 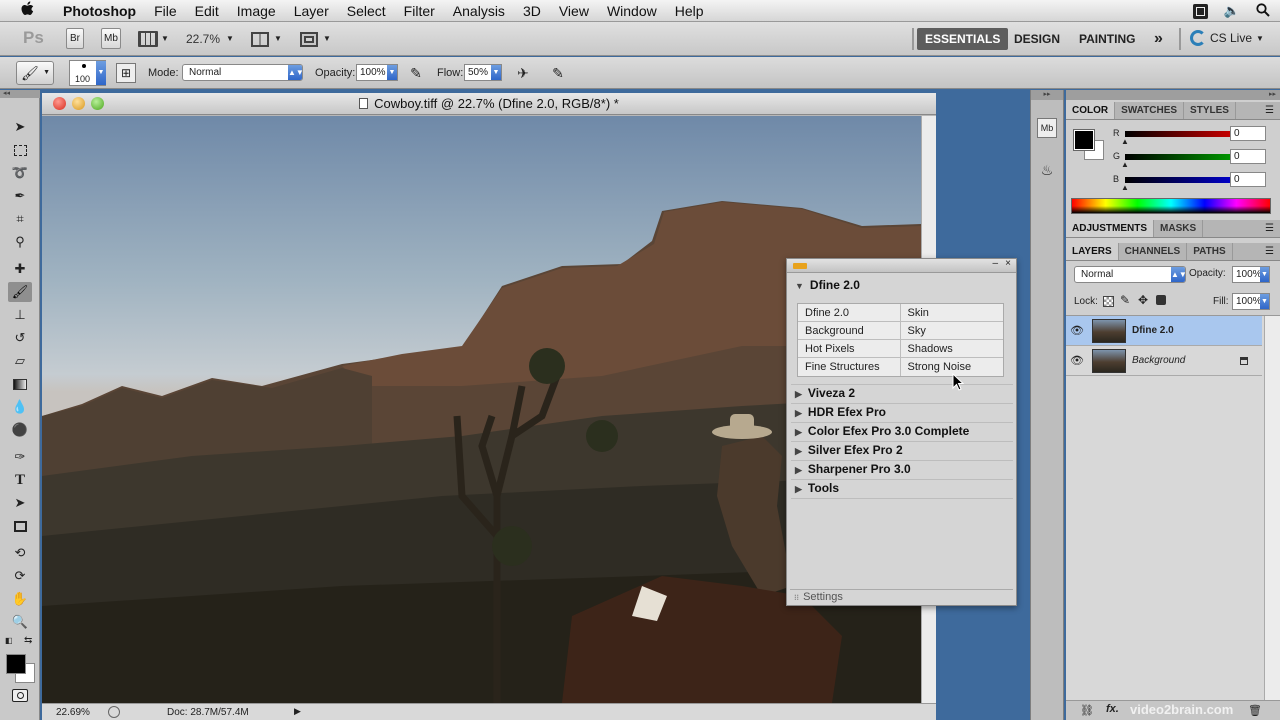 I want to click on section-hdr-efex: ▶ HDR Efex Pro, so click(x=840, y=412).